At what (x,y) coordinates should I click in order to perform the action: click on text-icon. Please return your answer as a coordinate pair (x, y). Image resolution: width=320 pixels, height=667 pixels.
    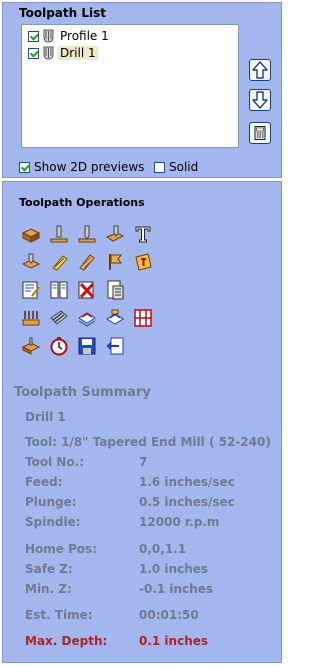
    Looking at the image, I should click on (143, 234).